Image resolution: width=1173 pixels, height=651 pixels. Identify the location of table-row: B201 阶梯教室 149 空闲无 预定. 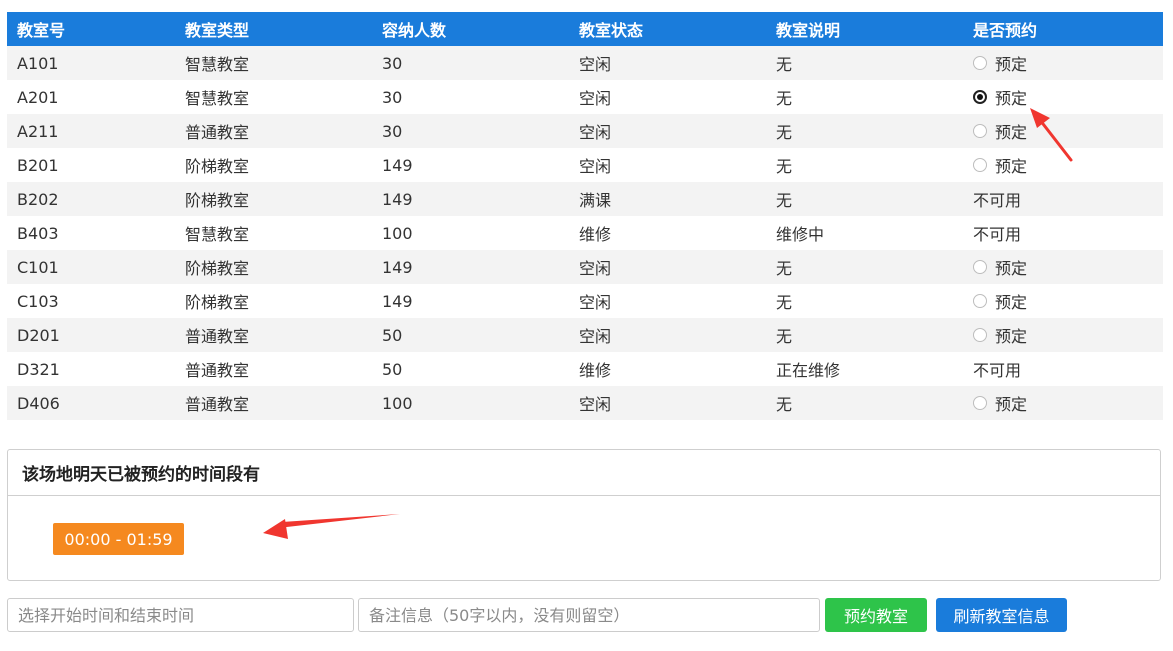
(585, 165).